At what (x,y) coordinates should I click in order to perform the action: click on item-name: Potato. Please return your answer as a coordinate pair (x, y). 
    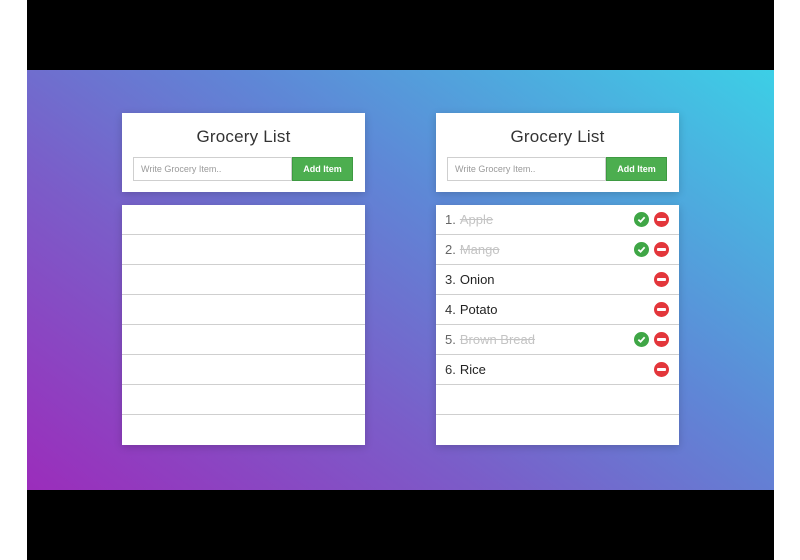
    Looking at the image, I should click on (478, 309).